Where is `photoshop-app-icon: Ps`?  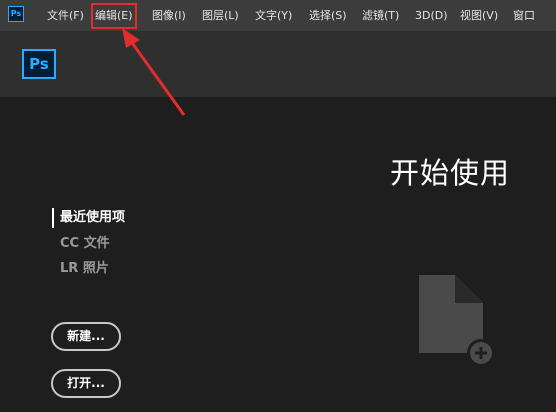
photoshop-app-icon: Ps is located at coordinates (16, 14).